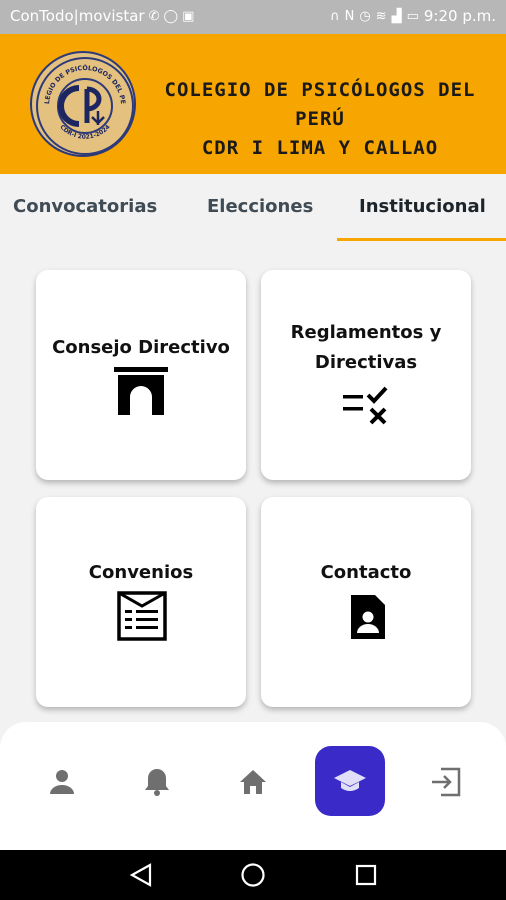 This screenshot has height=900, width=506. What do you see at coordinates (349, 16) in the screenshot?
I see `nfc-icon: N` at bounding box center [349, 16].